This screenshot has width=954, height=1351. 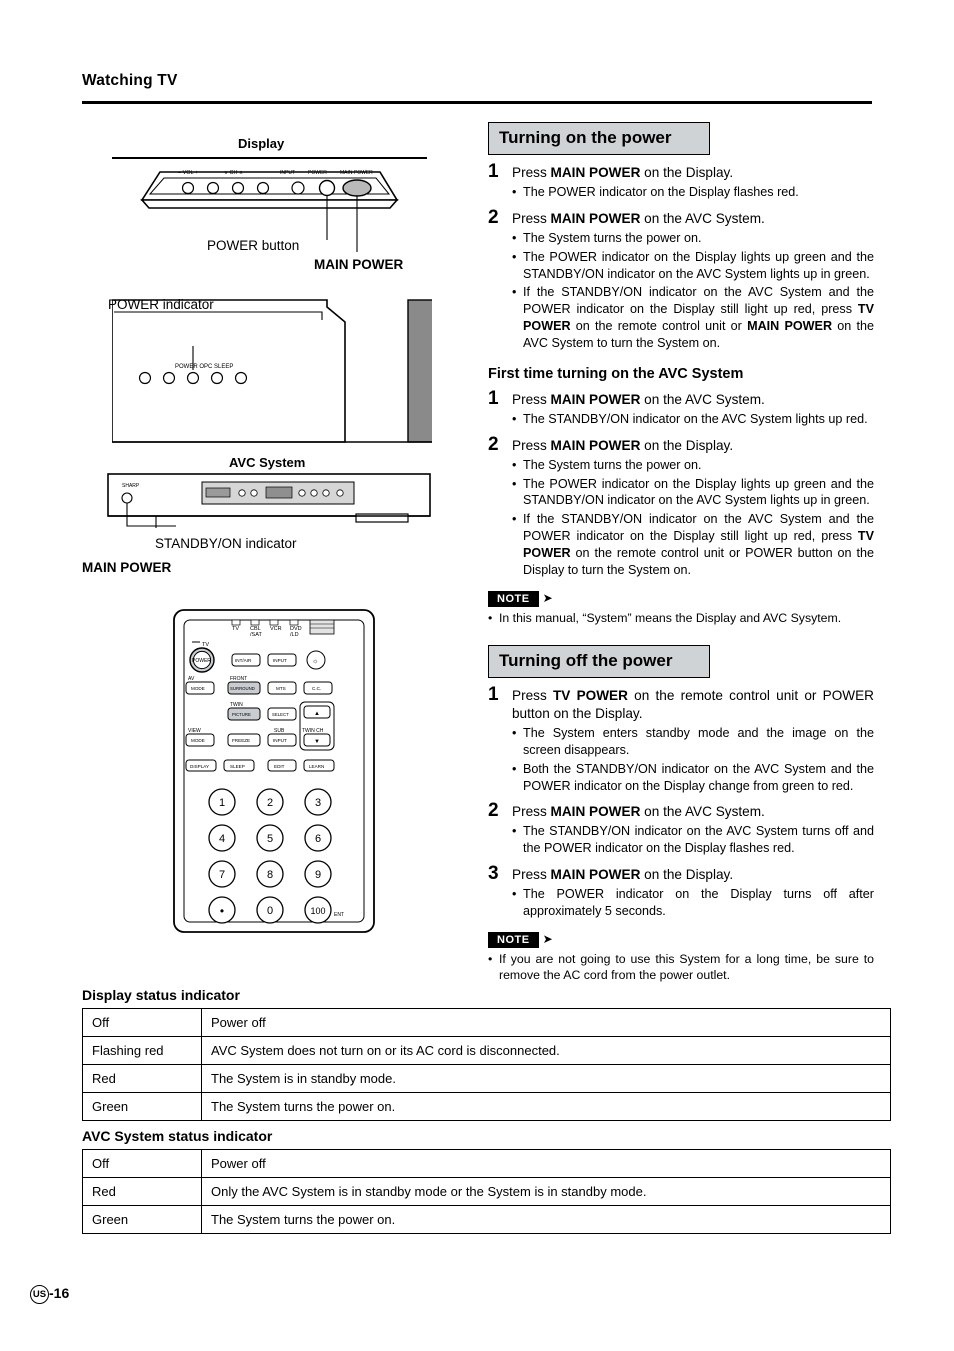 I want to click on svg-text: TV, so click(x=235, y=629).